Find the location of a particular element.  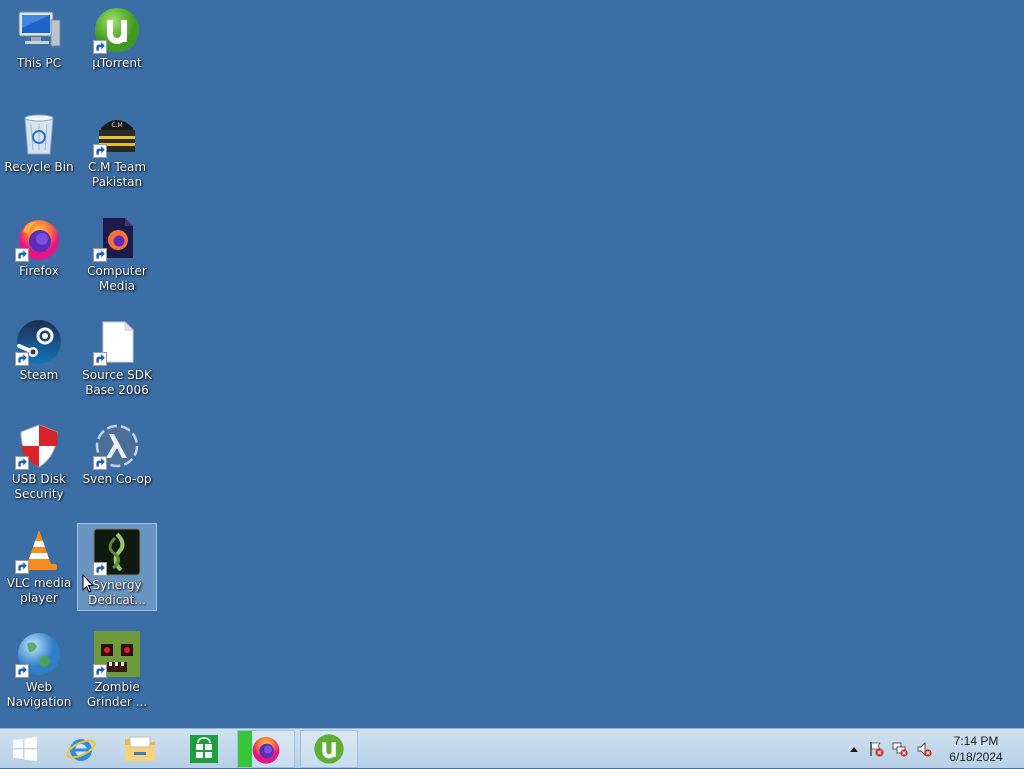

chevron-up-icon is located at coordinates (854, 749).